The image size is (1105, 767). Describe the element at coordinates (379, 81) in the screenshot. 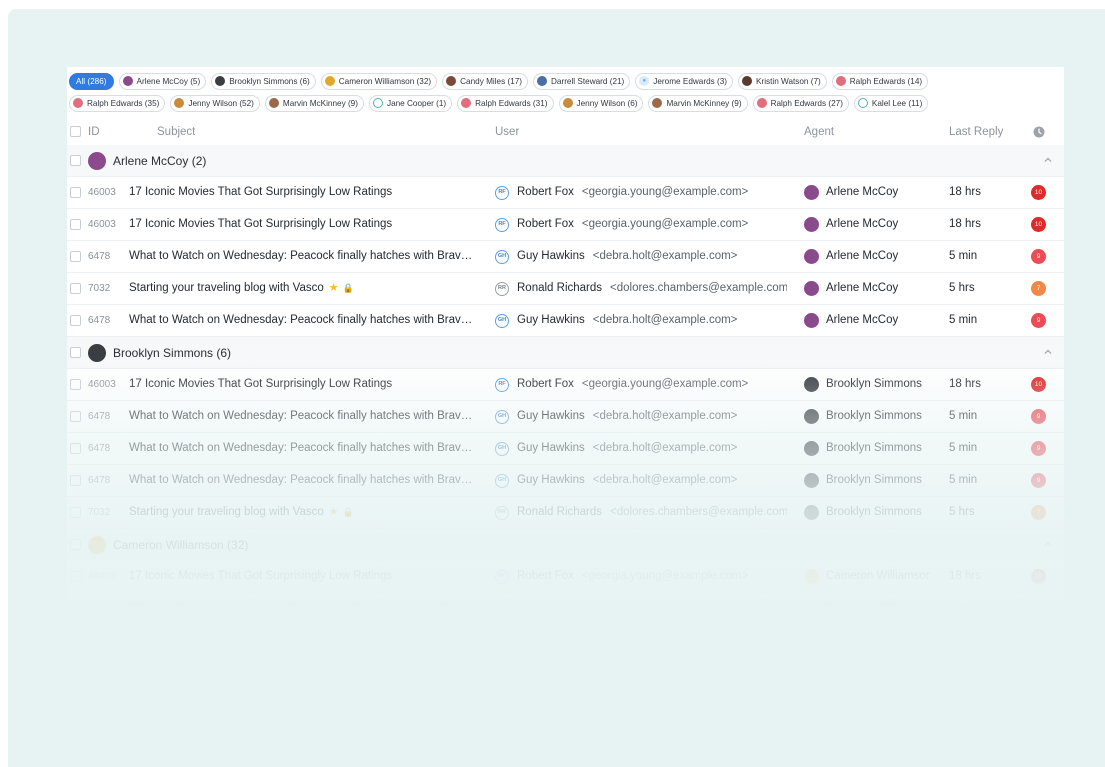

I see `filter-chip: Cameron Williamson (32)` at that location.